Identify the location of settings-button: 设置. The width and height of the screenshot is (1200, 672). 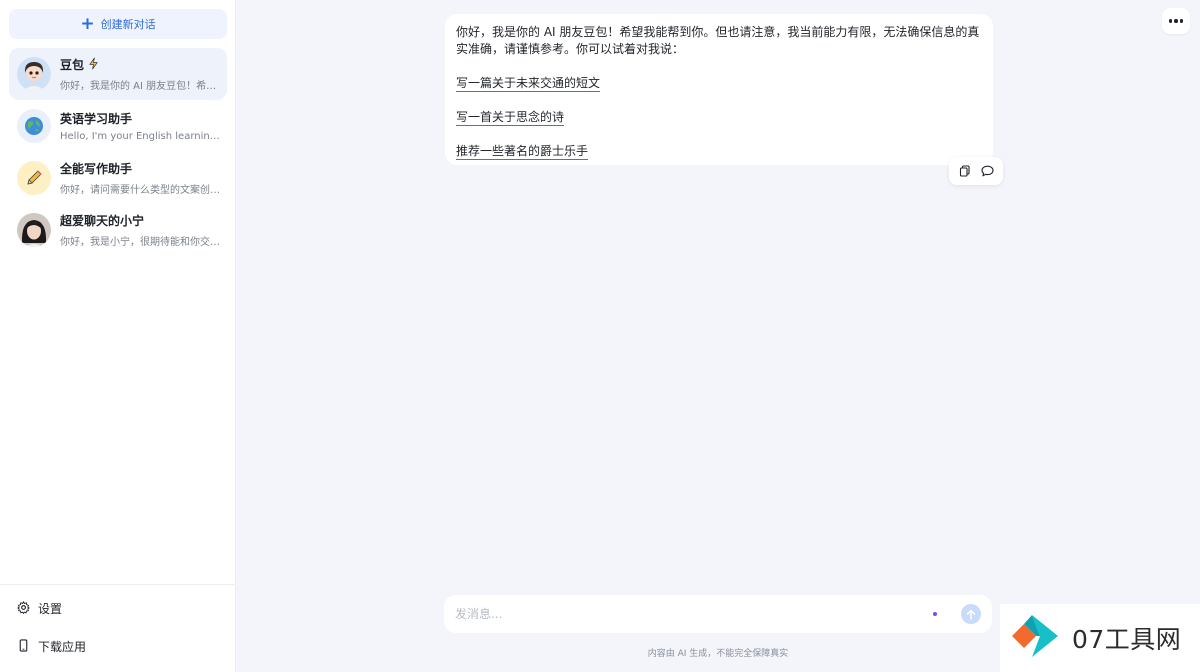
(39, 608).